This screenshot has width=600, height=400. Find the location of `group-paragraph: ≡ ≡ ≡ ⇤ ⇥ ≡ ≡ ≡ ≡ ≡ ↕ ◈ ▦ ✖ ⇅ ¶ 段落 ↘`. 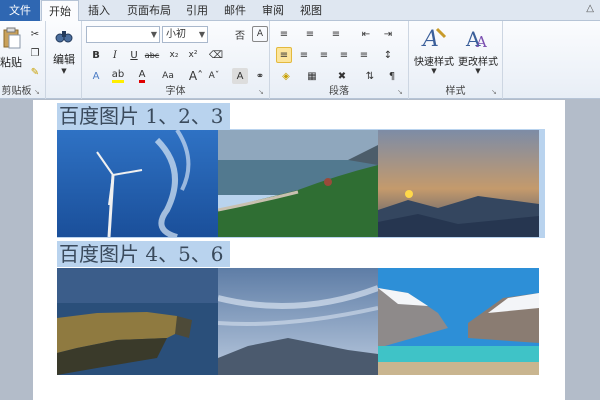

group-paragraph: ≡ ≡ ≡ ⇤ ⇥ ≡ ≡ ≡ ≡ ≡ ↕ ◈ ▦ ✖ ⇅ ¶ 段落 ↘ is located at coordinates (339, 60).